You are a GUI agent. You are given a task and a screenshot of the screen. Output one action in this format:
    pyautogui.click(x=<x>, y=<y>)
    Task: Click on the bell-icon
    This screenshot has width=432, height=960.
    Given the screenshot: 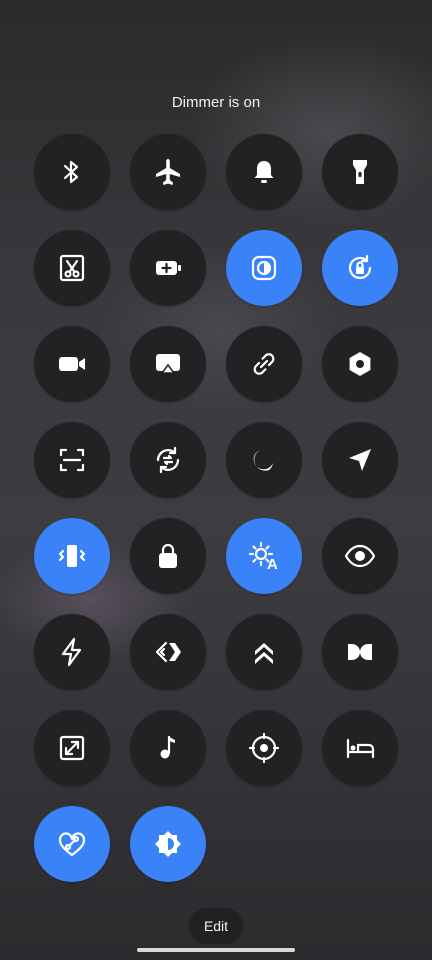 What is the action you would take?
    pyautogui.click(x=264, y=172)
    